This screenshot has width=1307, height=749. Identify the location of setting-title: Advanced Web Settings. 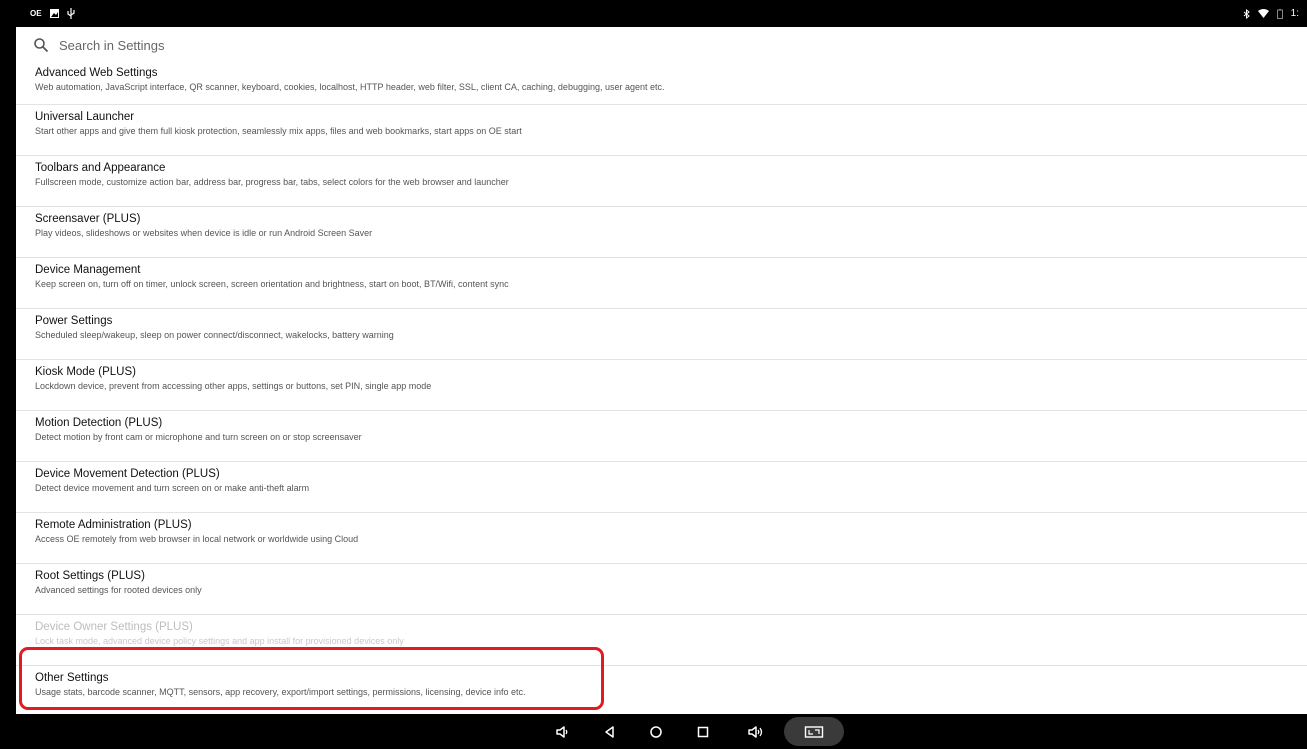
(96, 73).